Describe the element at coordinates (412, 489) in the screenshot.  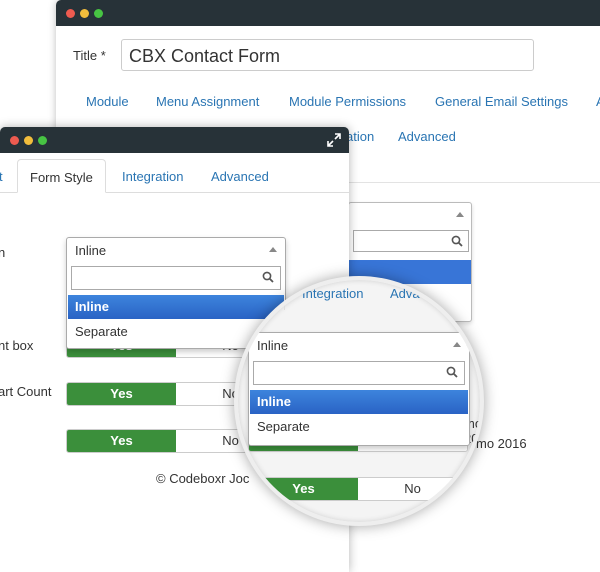
I see `toggle-no-button: No` at that location.